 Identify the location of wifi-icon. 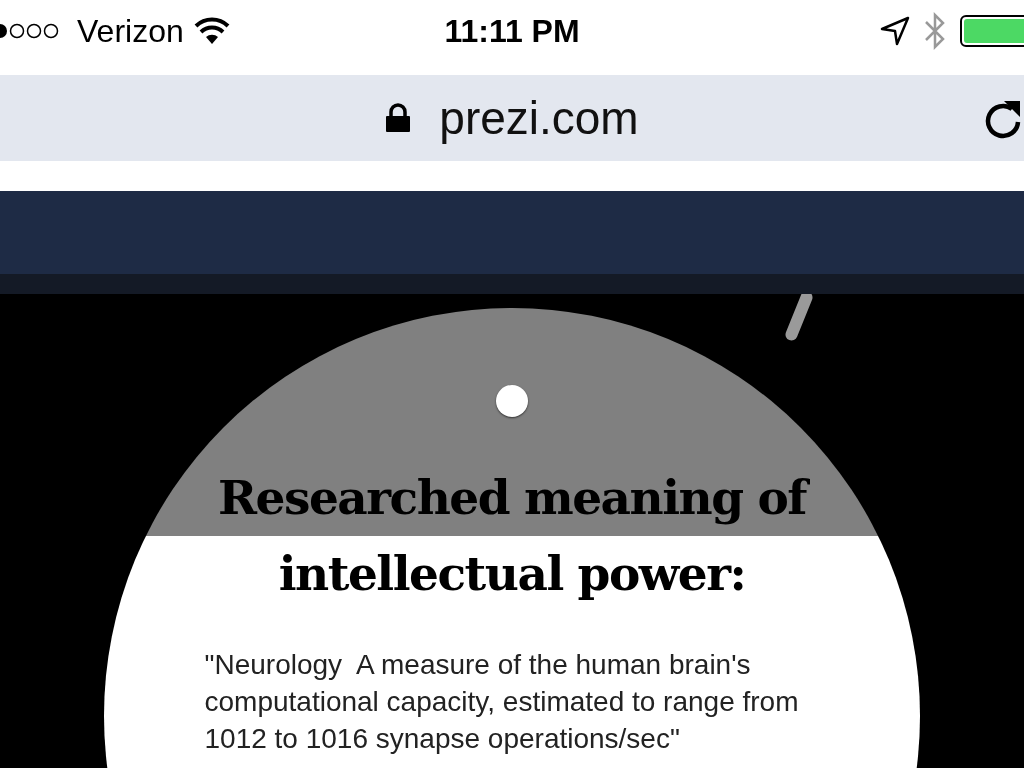
(211, 31).